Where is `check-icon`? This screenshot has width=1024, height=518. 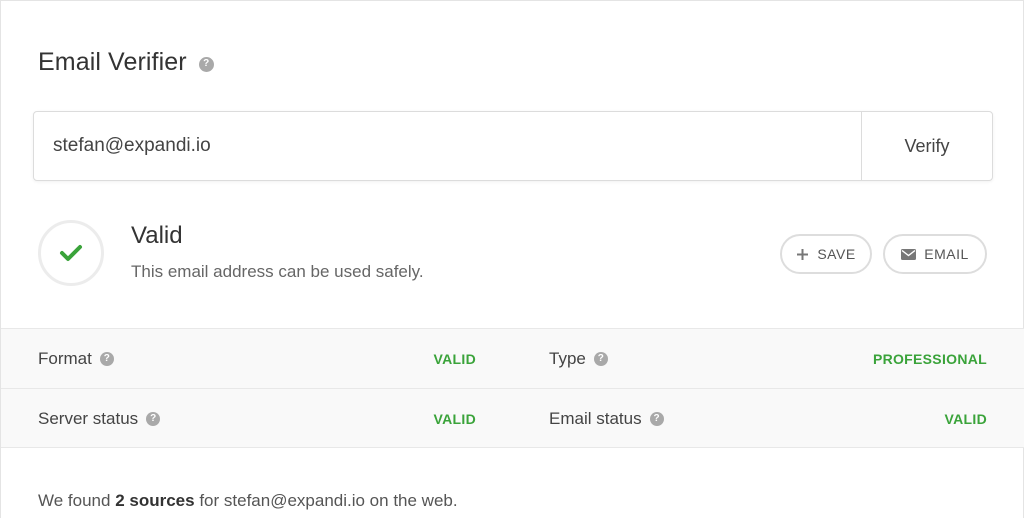
check-icon is located at coordinates (71, 253).